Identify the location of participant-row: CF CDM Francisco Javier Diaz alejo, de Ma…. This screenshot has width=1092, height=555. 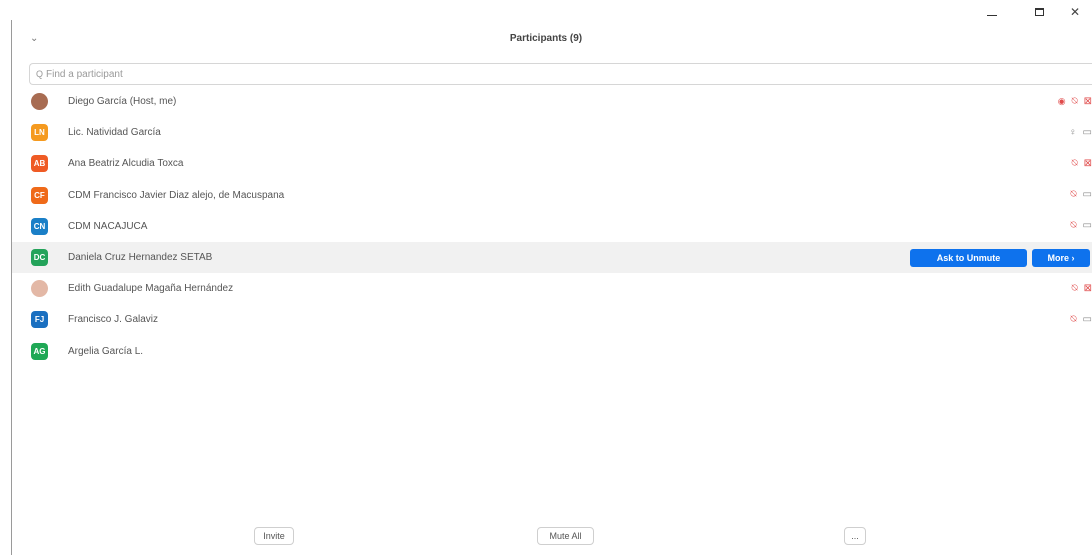
(552, 195).